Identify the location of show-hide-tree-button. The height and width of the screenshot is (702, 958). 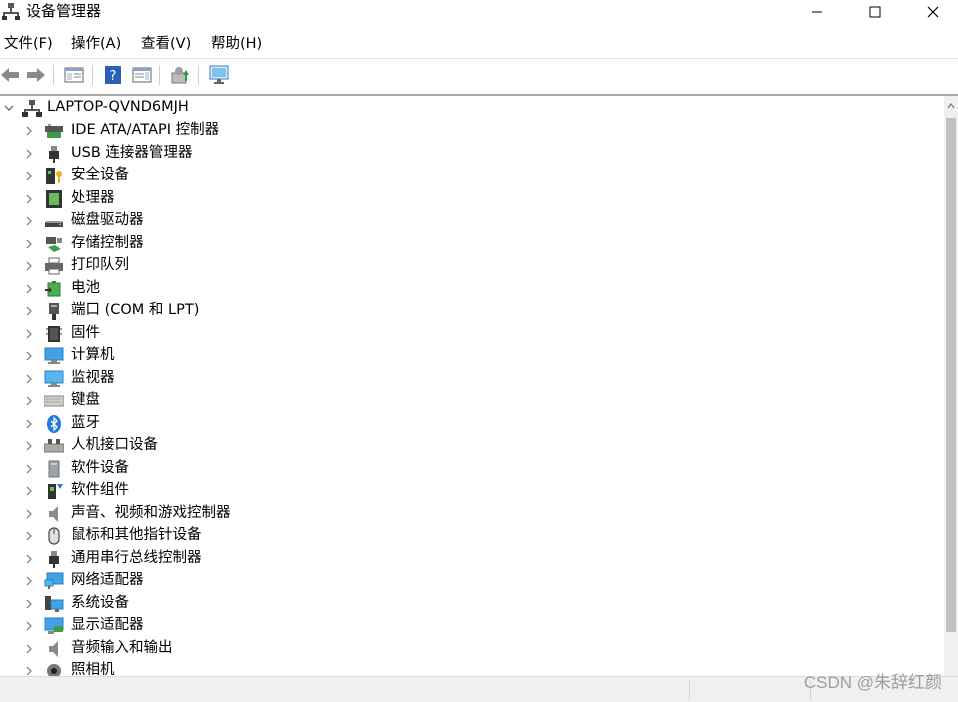
(74, 75).